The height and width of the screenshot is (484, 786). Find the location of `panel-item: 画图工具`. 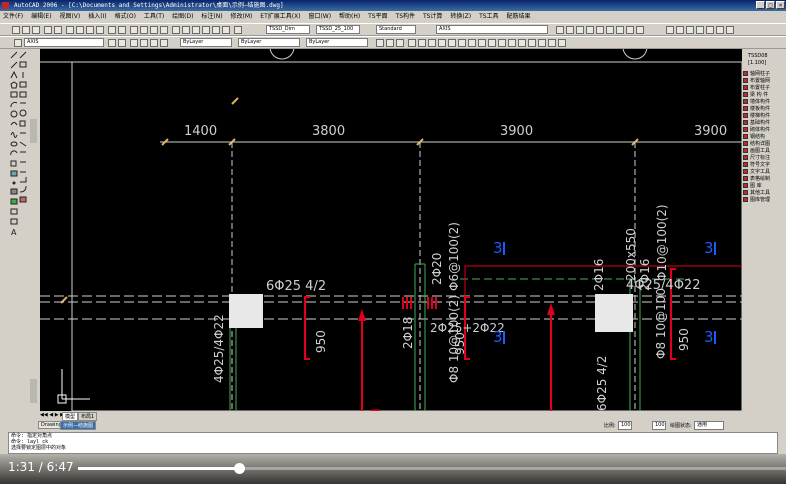

panel-item: 画图工具 is located at coordinates (764, 150).